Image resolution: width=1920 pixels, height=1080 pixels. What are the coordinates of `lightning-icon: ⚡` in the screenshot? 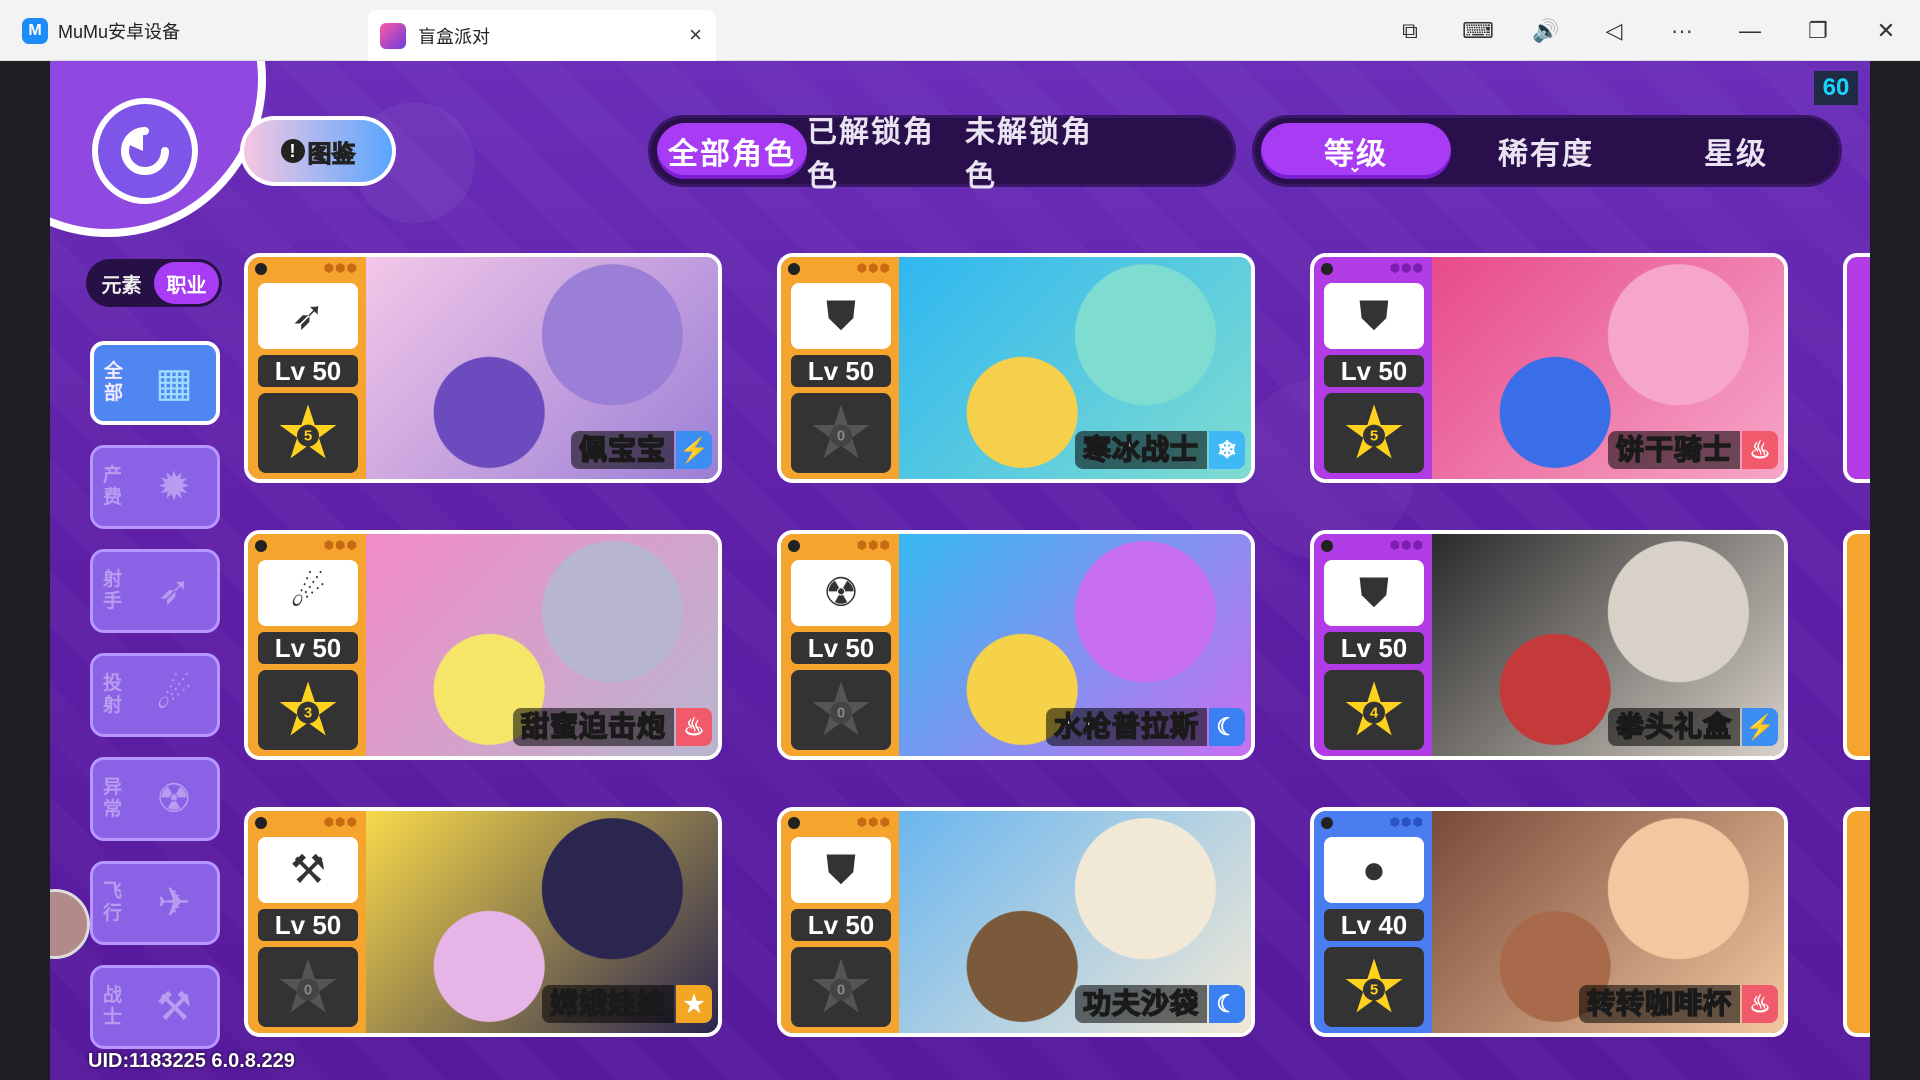 It's located at (1760, 727).